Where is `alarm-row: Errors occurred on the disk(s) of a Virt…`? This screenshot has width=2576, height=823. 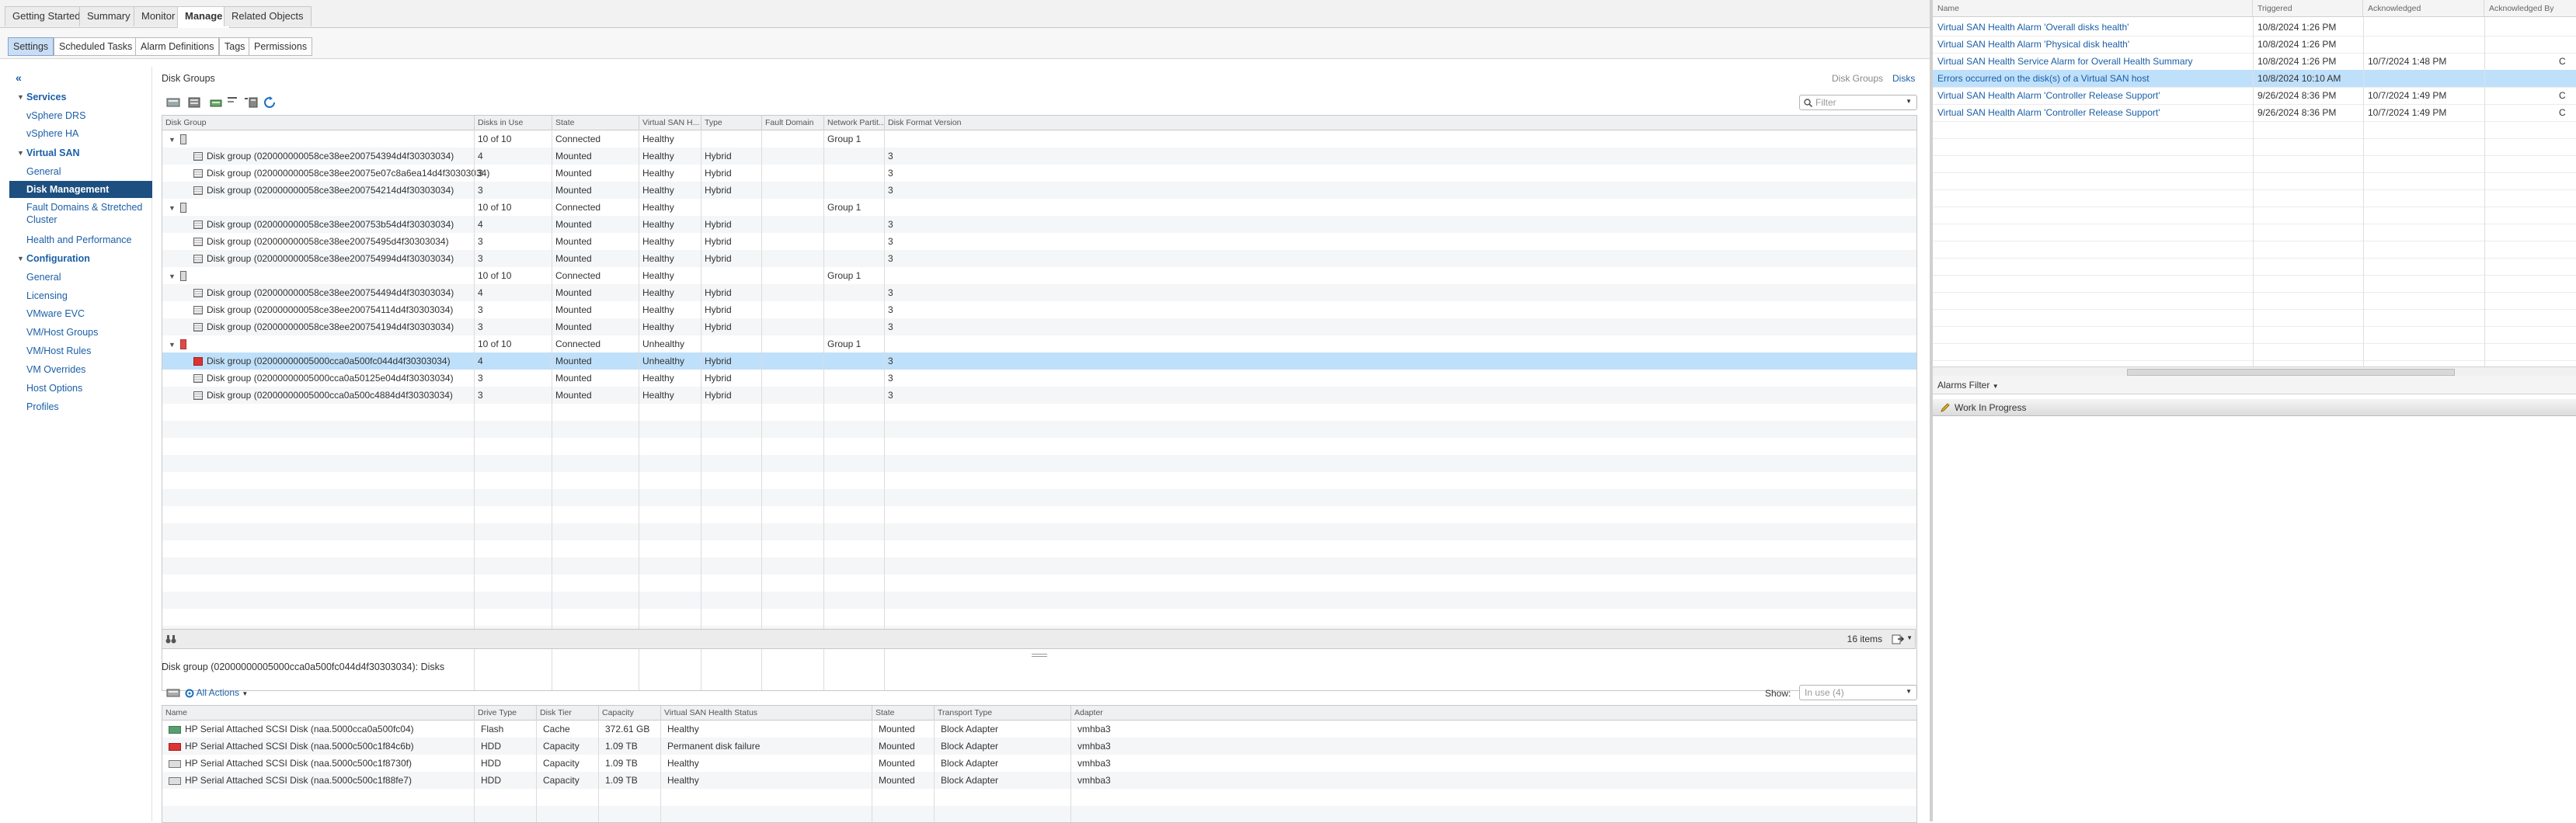 alarm-row: Errors occurred on the disk(s) of a Virt… is located at coordinates (2254, 79).